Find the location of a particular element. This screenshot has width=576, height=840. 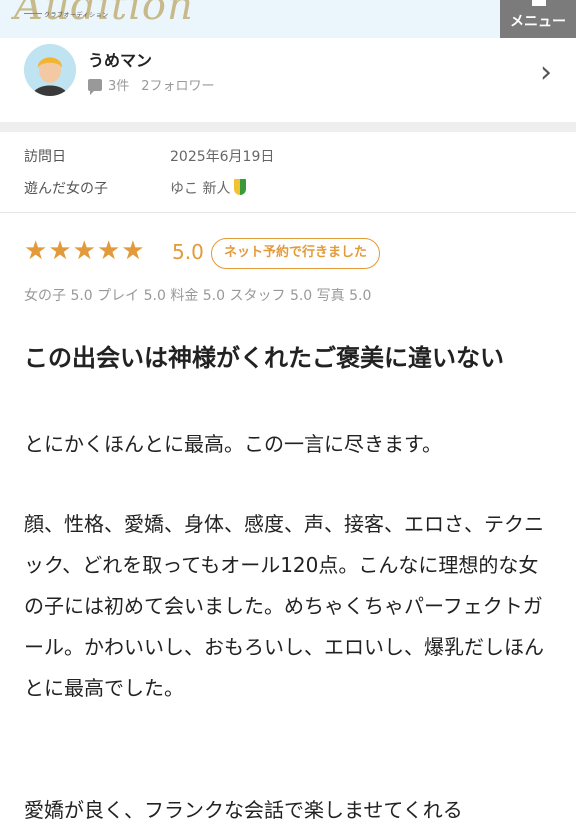

post-count: 3件 is located at coordinates (119, 86).